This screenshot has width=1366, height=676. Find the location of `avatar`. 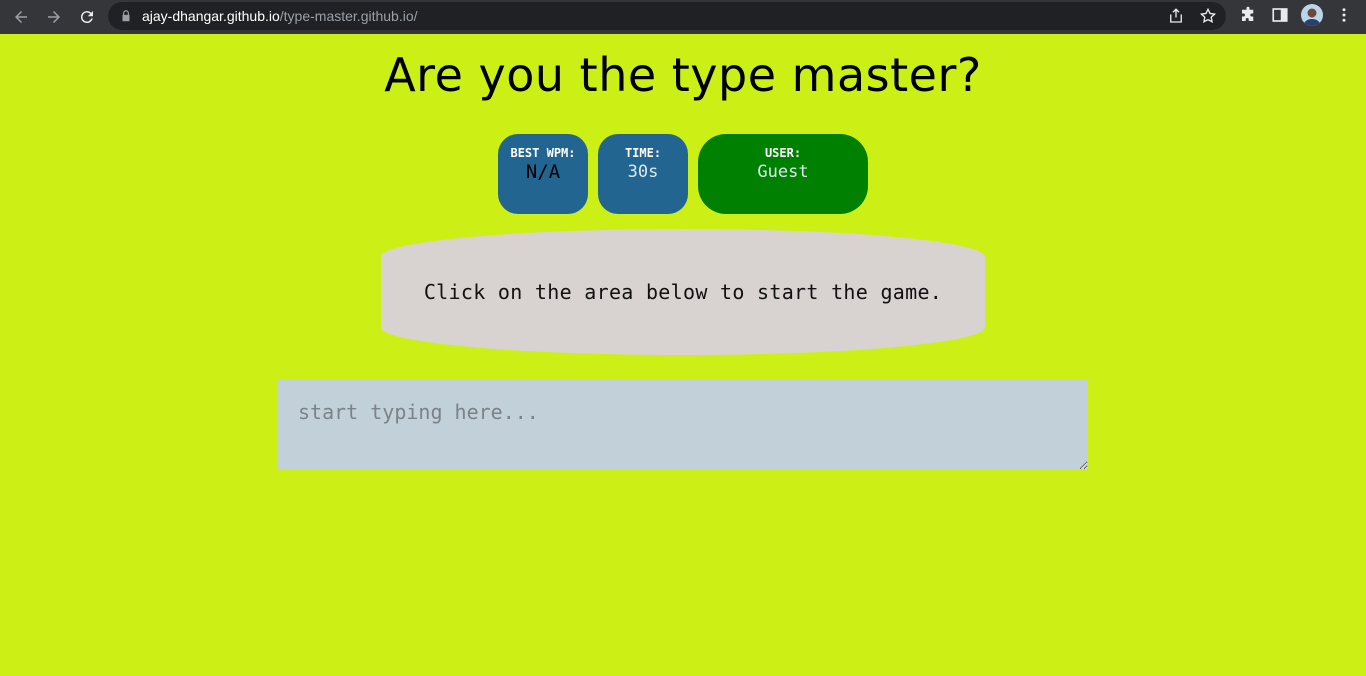

avatar is located at coordinates (1312, 15).